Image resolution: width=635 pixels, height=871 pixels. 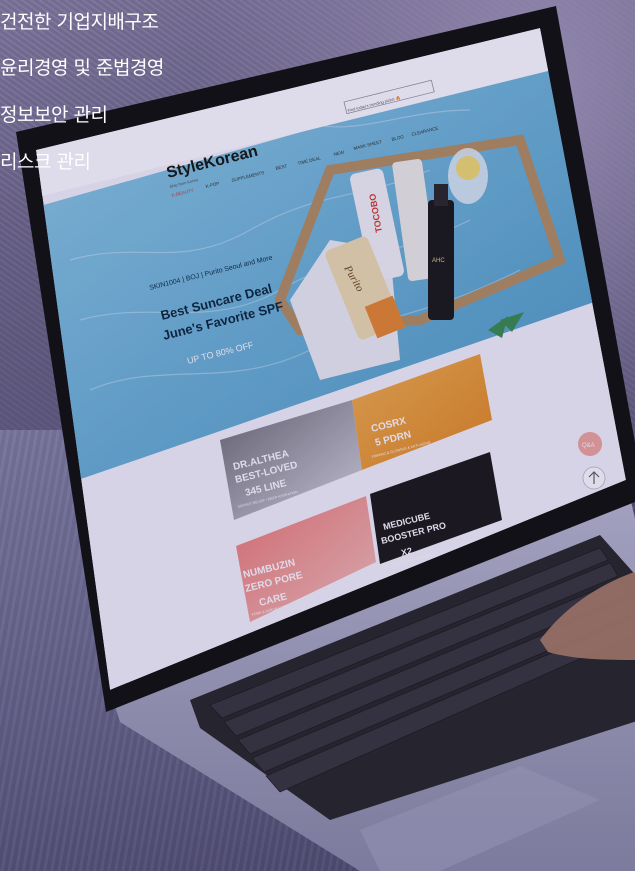 What do you see at coordinates (45, 160) in the screenshot?
I see `menu-item-risk-management: 리스크 관리` at bounding box center [45, 160].